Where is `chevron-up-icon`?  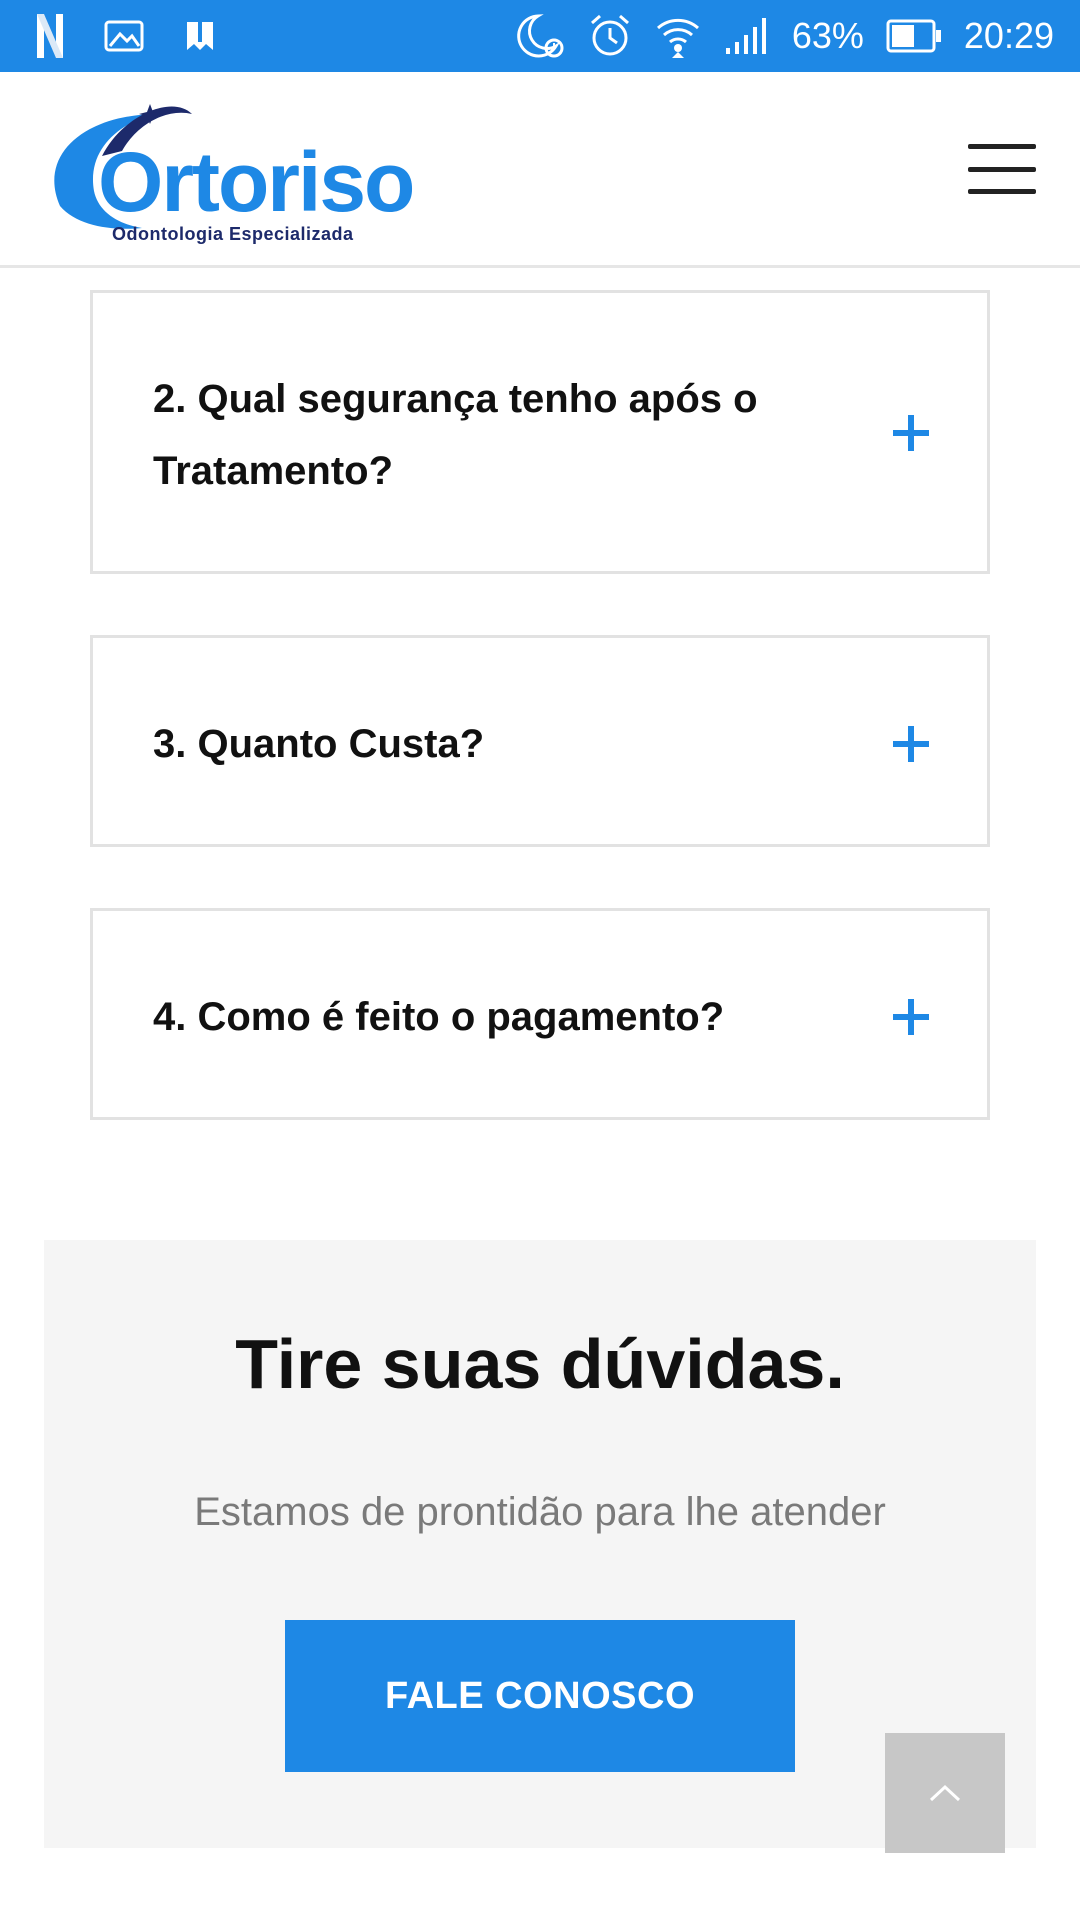 chevron-up-icon is located at coordinates (945, 1793).